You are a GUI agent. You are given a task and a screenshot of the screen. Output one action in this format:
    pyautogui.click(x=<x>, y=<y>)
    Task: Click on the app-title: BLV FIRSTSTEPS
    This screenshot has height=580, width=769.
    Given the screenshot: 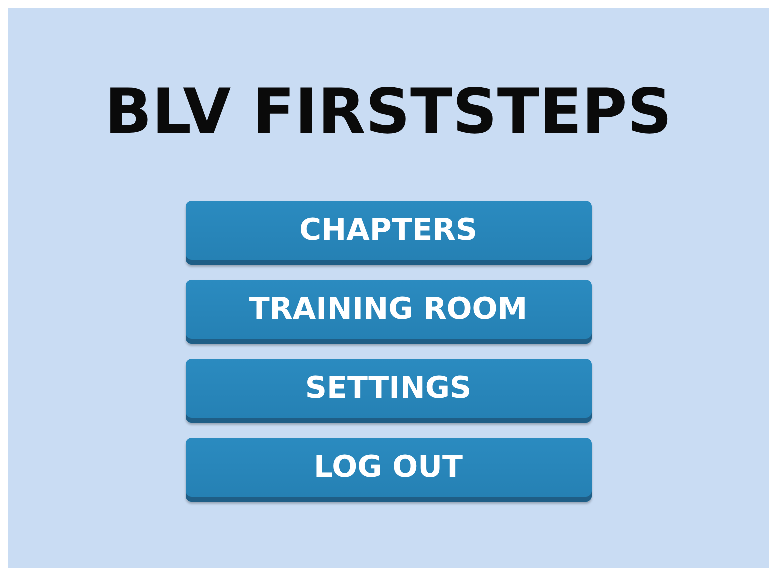 What is the action you would take?
    pyautogui.click(x=388, y=112)
    